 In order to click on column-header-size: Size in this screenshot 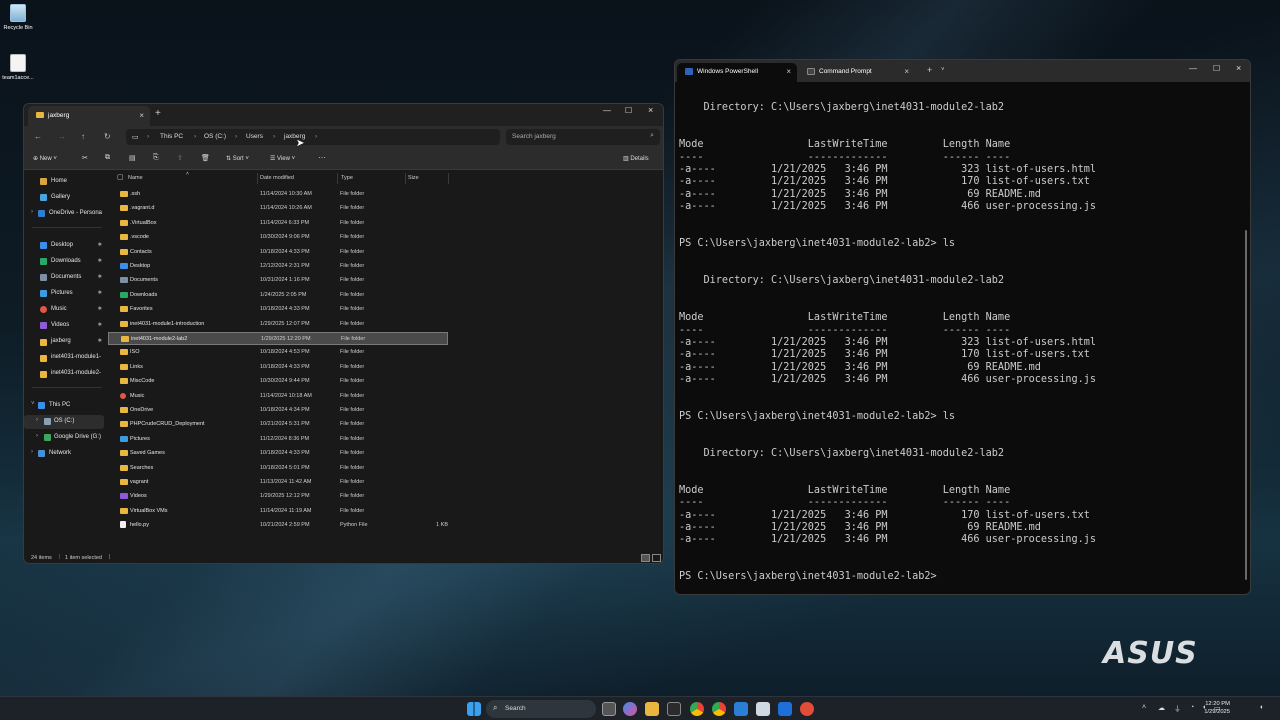, I will do `click(413, 178)`.